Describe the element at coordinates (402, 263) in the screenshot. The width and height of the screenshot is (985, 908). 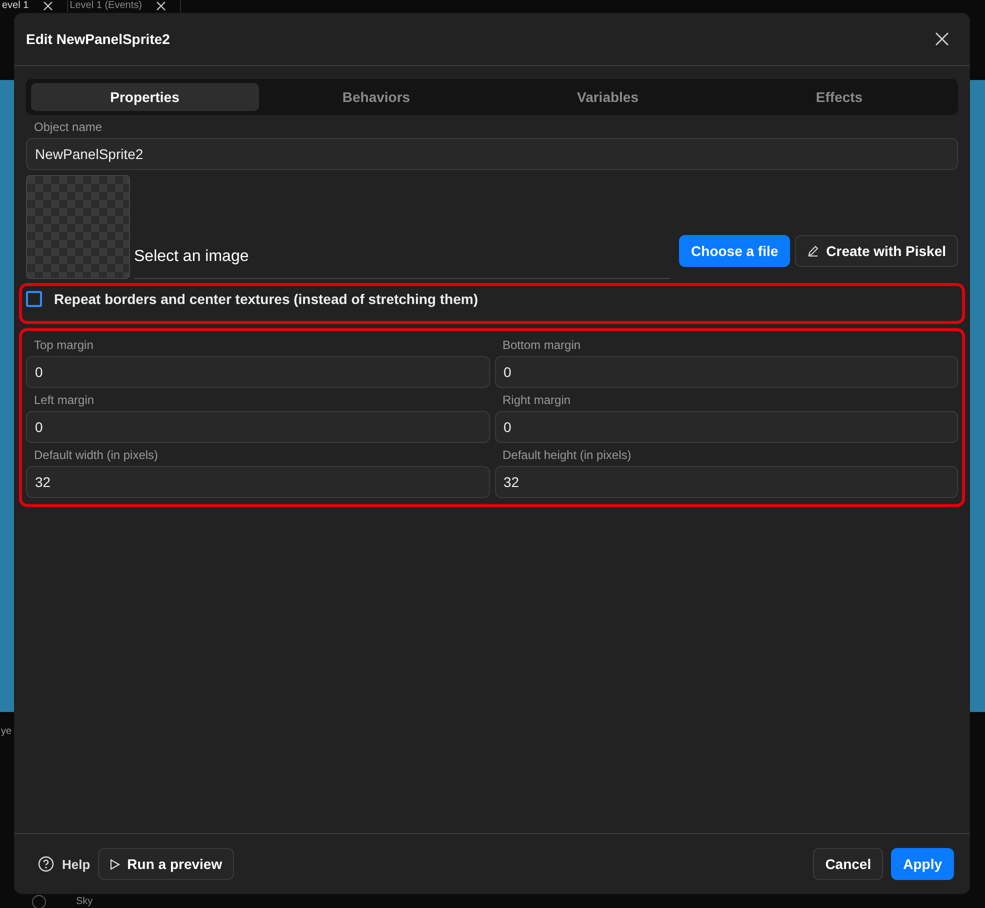
I see `select-image-label: Select an image` at that location.